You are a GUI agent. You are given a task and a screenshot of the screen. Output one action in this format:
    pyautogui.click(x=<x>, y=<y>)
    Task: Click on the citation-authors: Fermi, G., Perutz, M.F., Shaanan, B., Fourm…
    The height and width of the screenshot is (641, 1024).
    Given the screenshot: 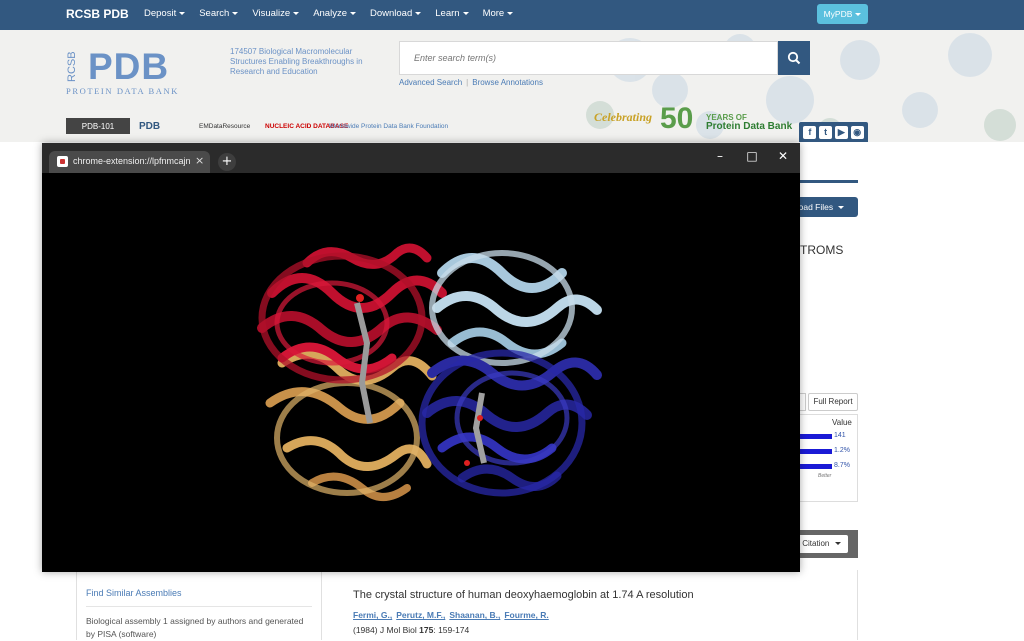 What is the action you would take?
    pyautogui.click(x=453, y=615)
    